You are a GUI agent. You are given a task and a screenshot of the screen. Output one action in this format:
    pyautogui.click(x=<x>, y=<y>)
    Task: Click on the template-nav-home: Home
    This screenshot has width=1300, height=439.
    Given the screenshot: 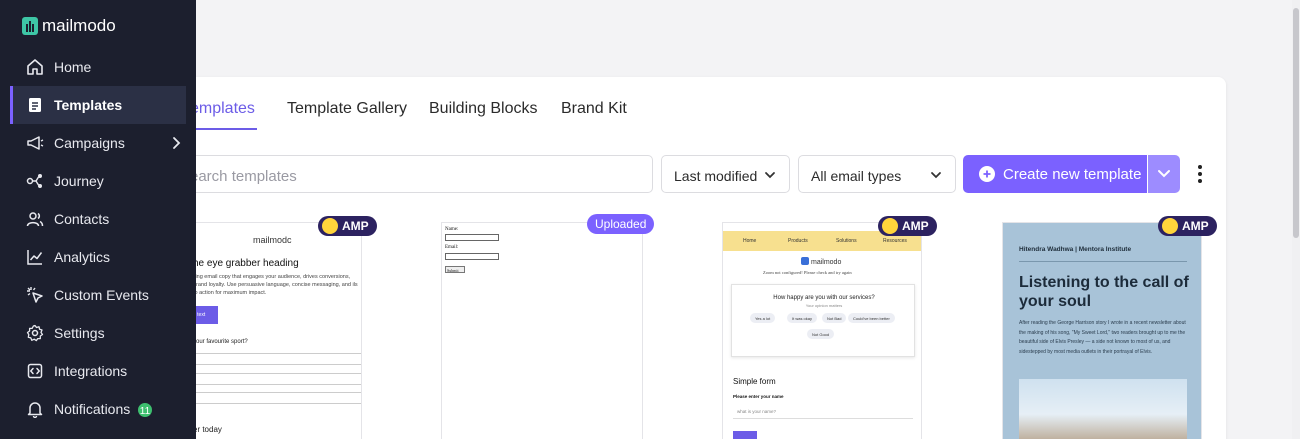 What is the action you would take?
    pyautogui.click(x=750, y=241)
    